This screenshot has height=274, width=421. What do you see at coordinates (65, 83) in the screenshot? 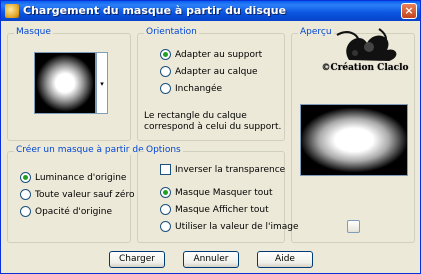
I see `mask-thumbnail` at bounding box center [65, 83].